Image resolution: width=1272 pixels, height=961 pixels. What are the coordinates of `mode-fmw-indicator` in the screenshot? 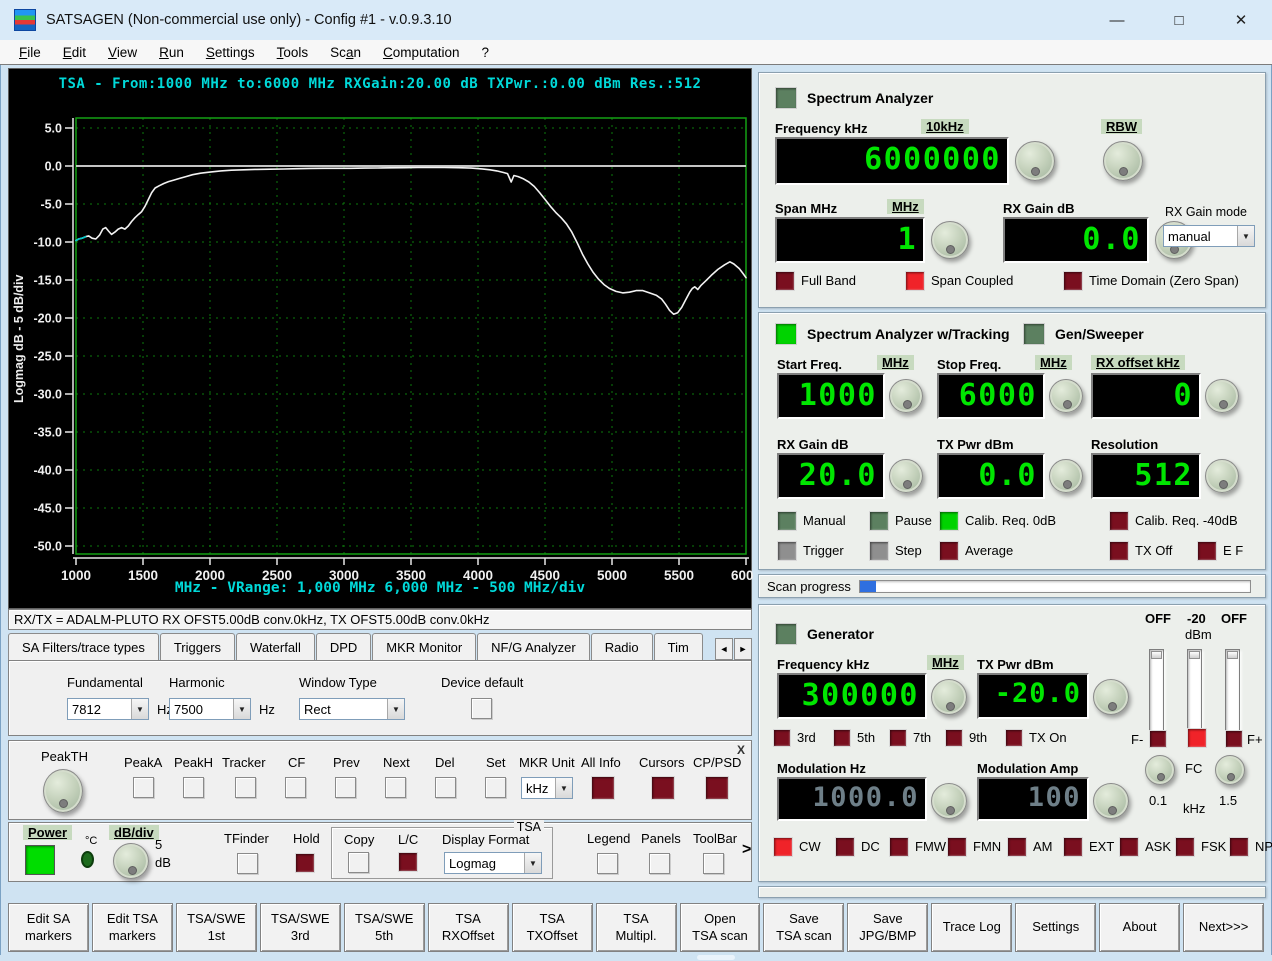 It's located at (899, 847).